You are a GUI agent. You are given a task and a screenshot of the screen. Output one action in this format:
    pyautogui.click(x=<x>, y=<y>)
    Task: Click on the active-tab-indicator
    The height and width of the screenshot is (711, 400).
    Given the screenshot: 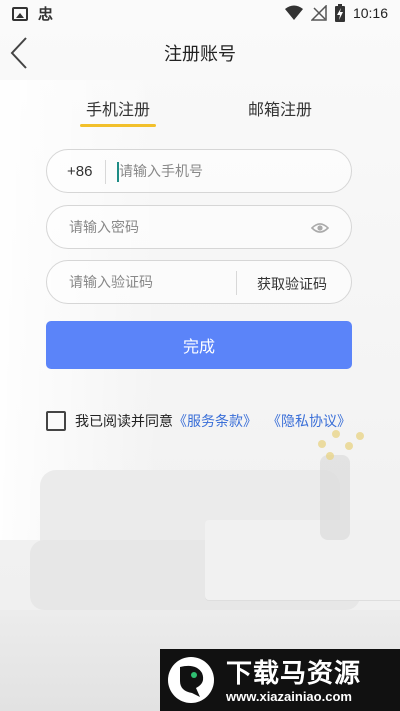 What is the action you would take?
    pyautogui.click(x=118, y=125)
    